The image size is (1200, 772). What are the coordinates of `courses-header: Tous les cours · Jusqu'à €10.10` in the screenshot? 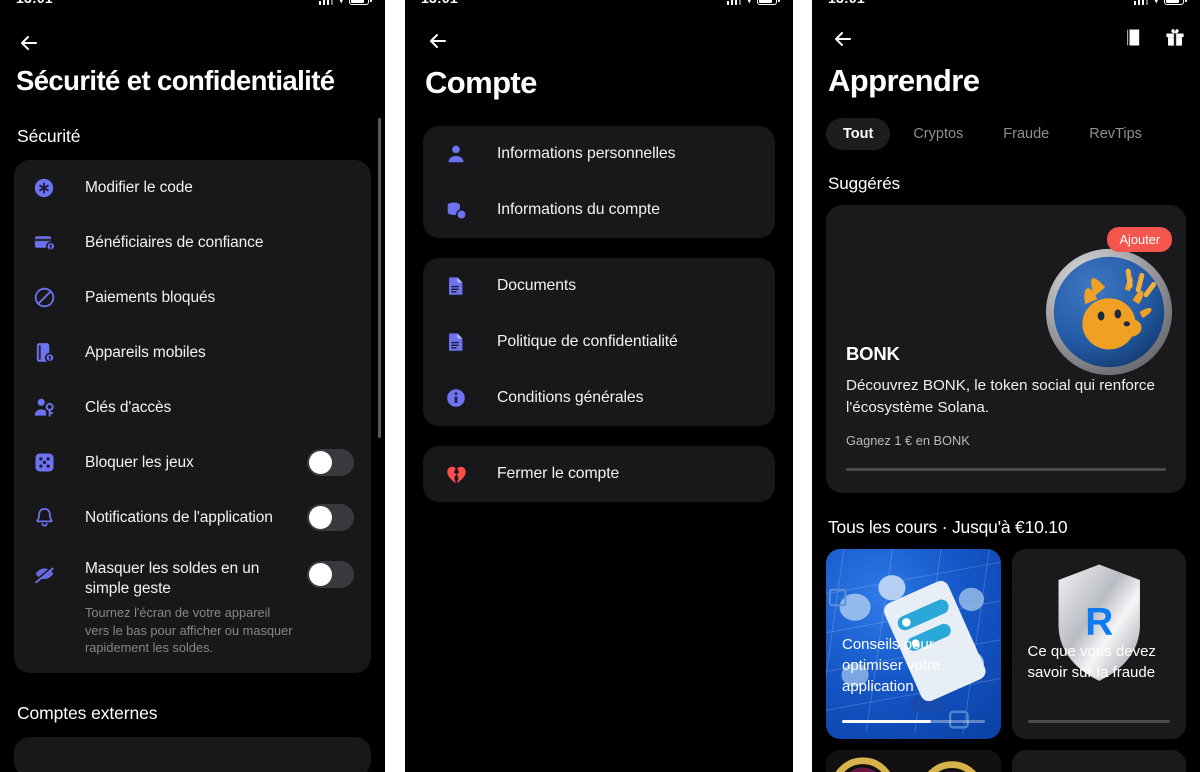 It's located at (948, 527).